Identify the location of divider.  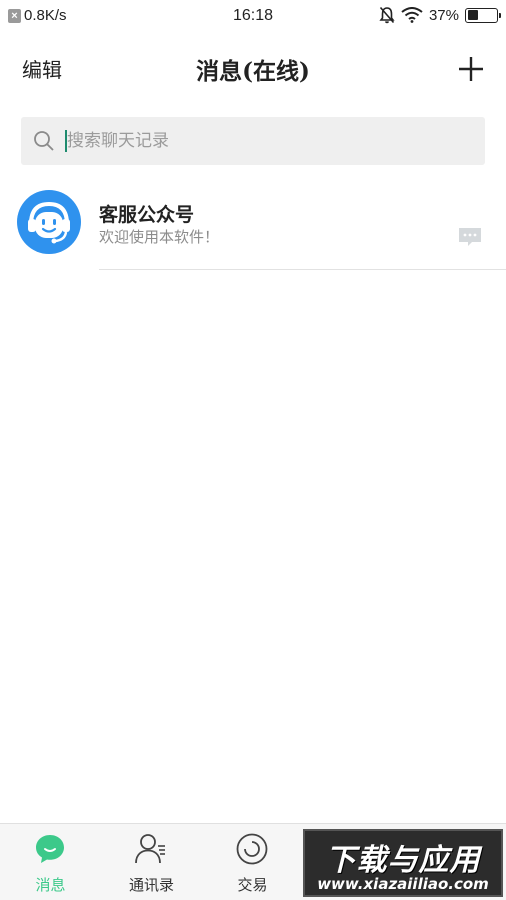
(302, 269).